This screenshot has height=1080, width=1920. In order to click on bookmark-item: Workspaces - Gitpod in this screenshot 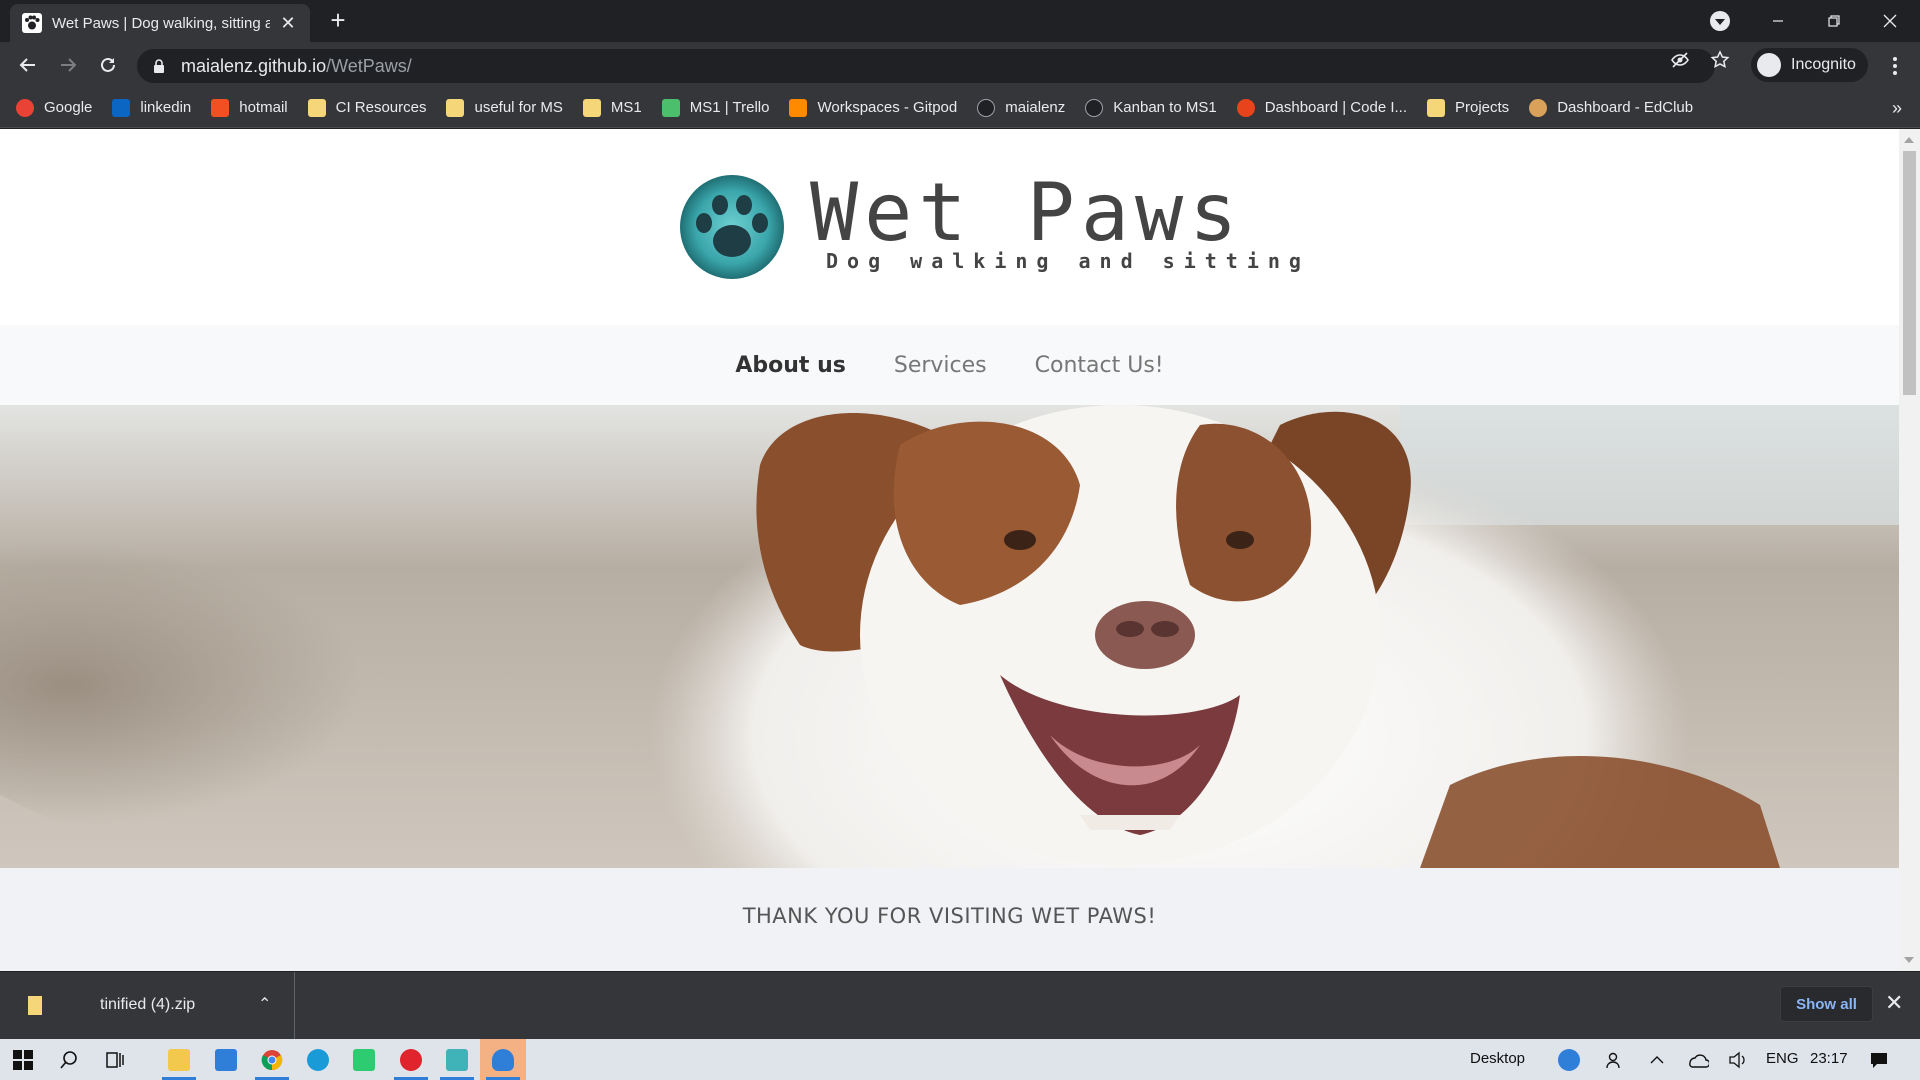, I will do `click(873, 107)`.